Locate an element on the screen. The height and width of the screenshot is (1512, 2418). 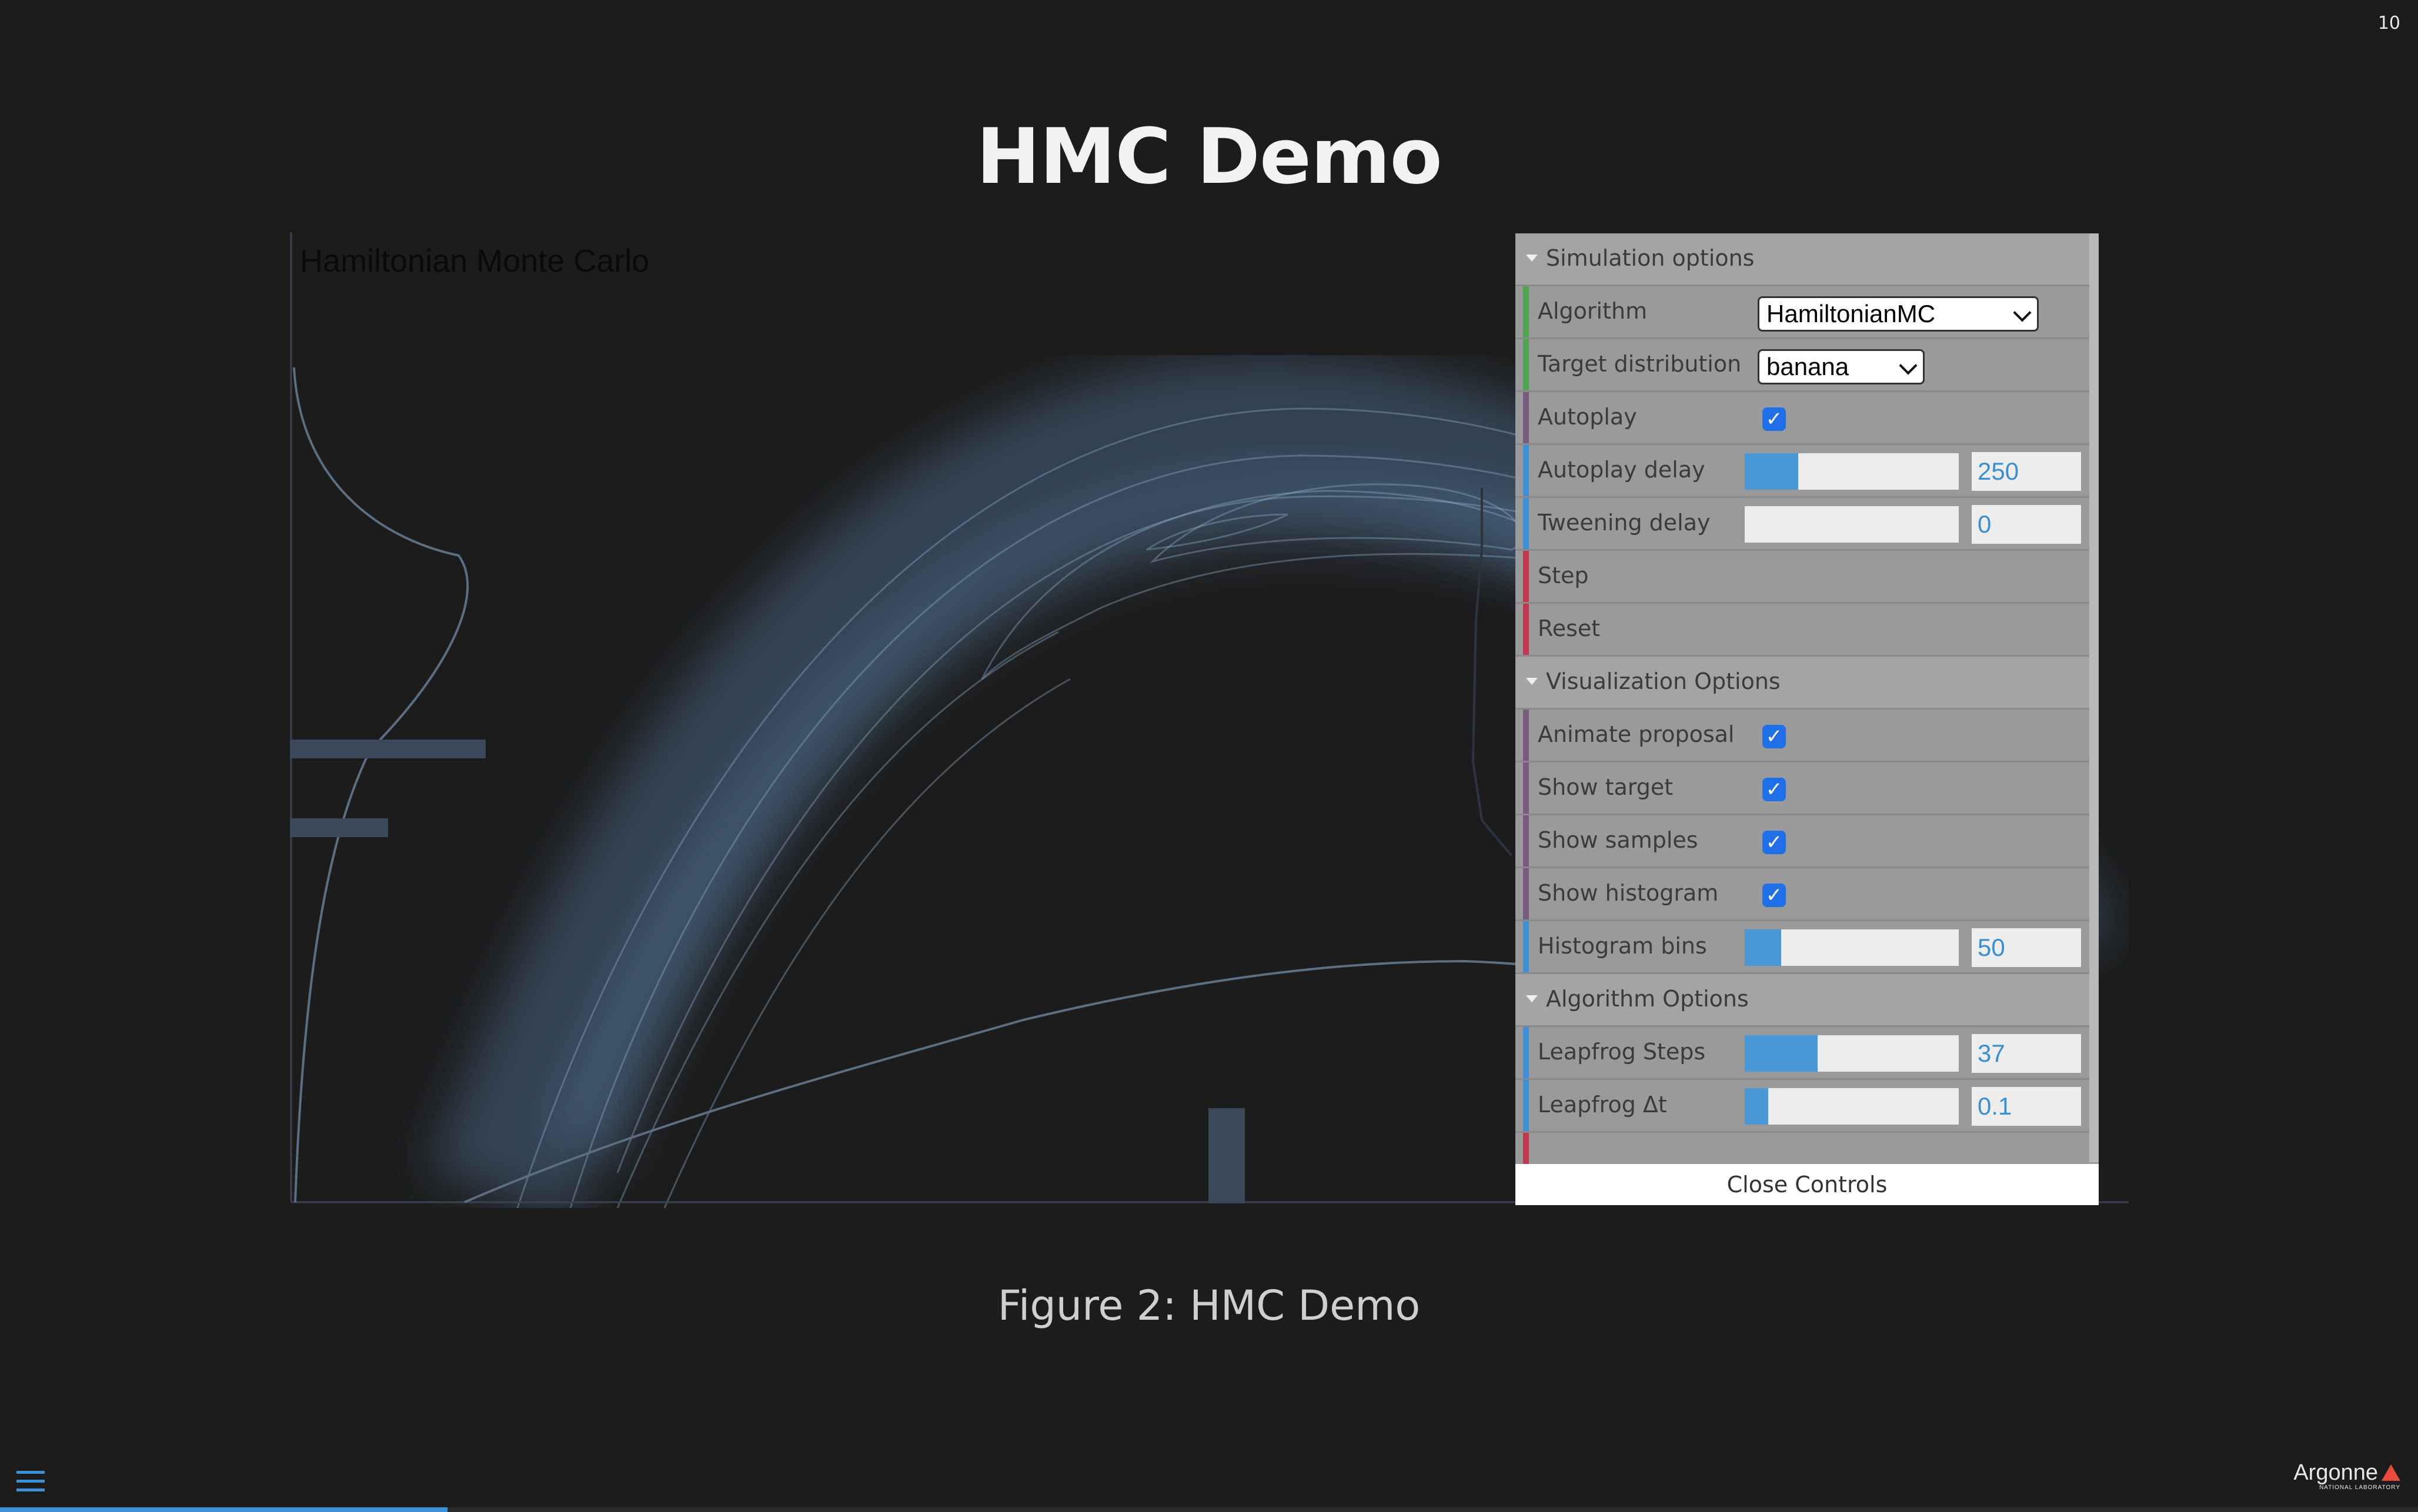
visualization-title: Hamiltonian Monte Carlo is located at coordinates (475, 261).